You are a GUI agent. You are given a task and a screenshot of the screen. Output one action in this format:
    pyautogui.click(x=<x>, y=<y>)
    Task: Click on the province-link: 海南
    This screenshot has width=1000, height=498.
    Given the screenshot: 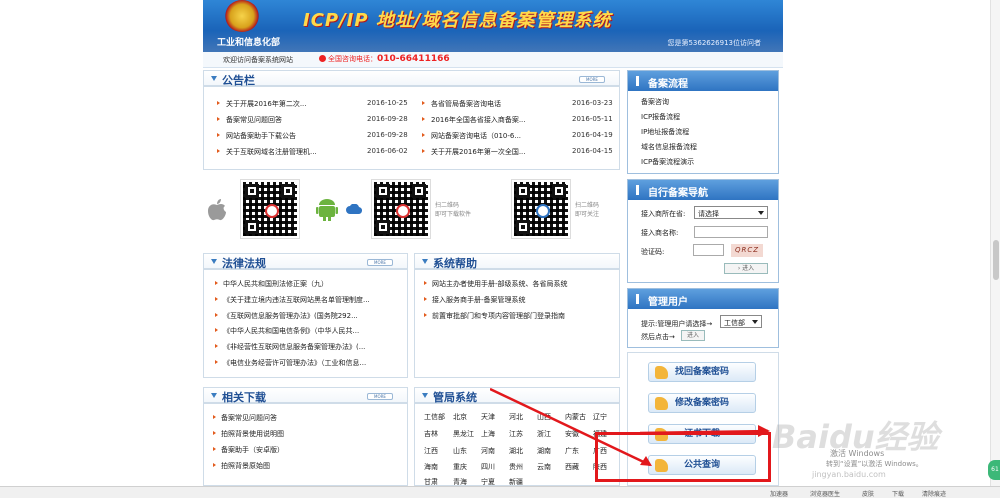 What is the action you would take?
    pyautogui.click(x=431, y=467)
    